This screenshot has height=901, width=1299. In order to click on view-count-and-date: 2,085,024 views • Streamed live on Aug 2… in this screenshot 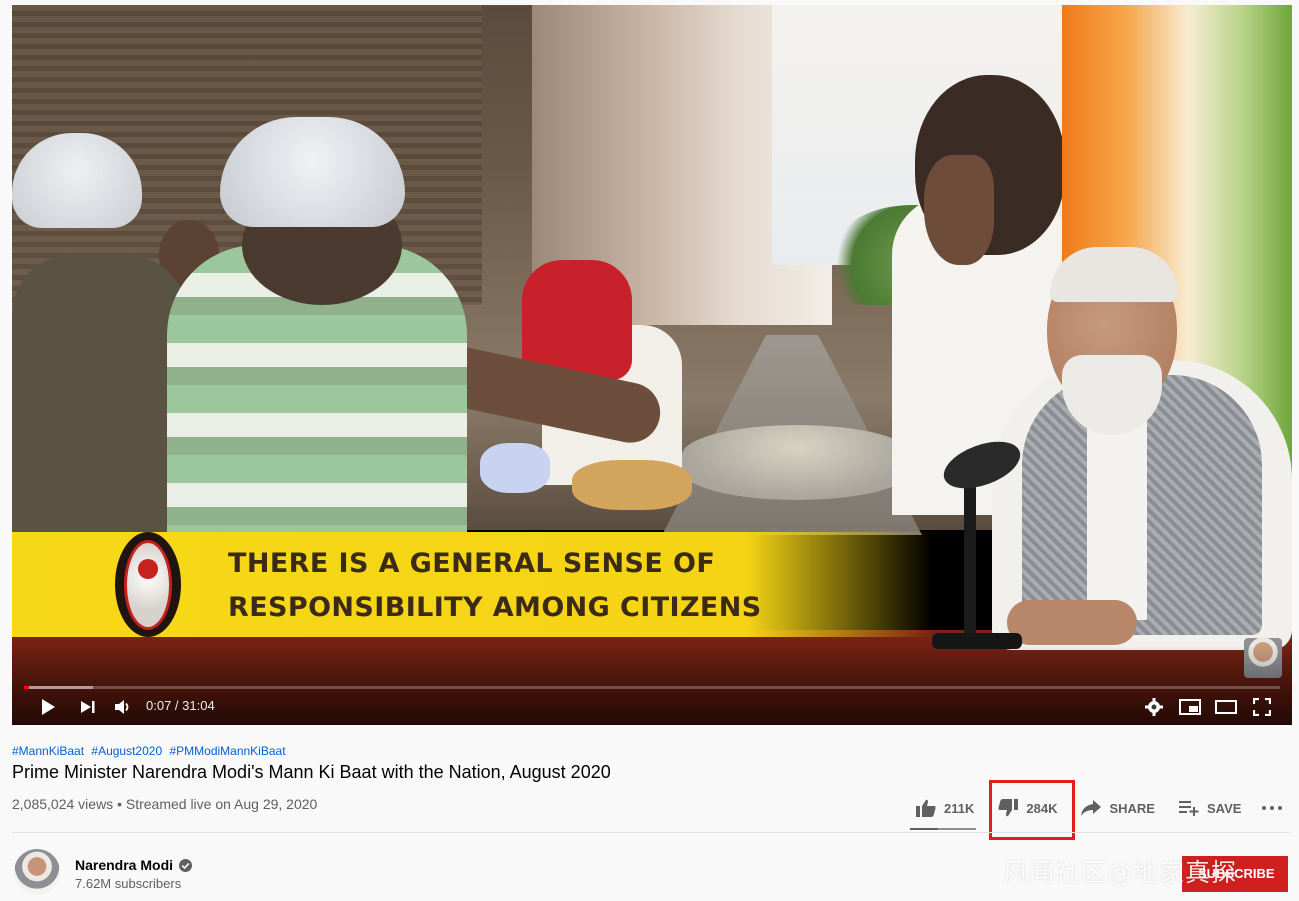, I will do `click(165, 804)`.